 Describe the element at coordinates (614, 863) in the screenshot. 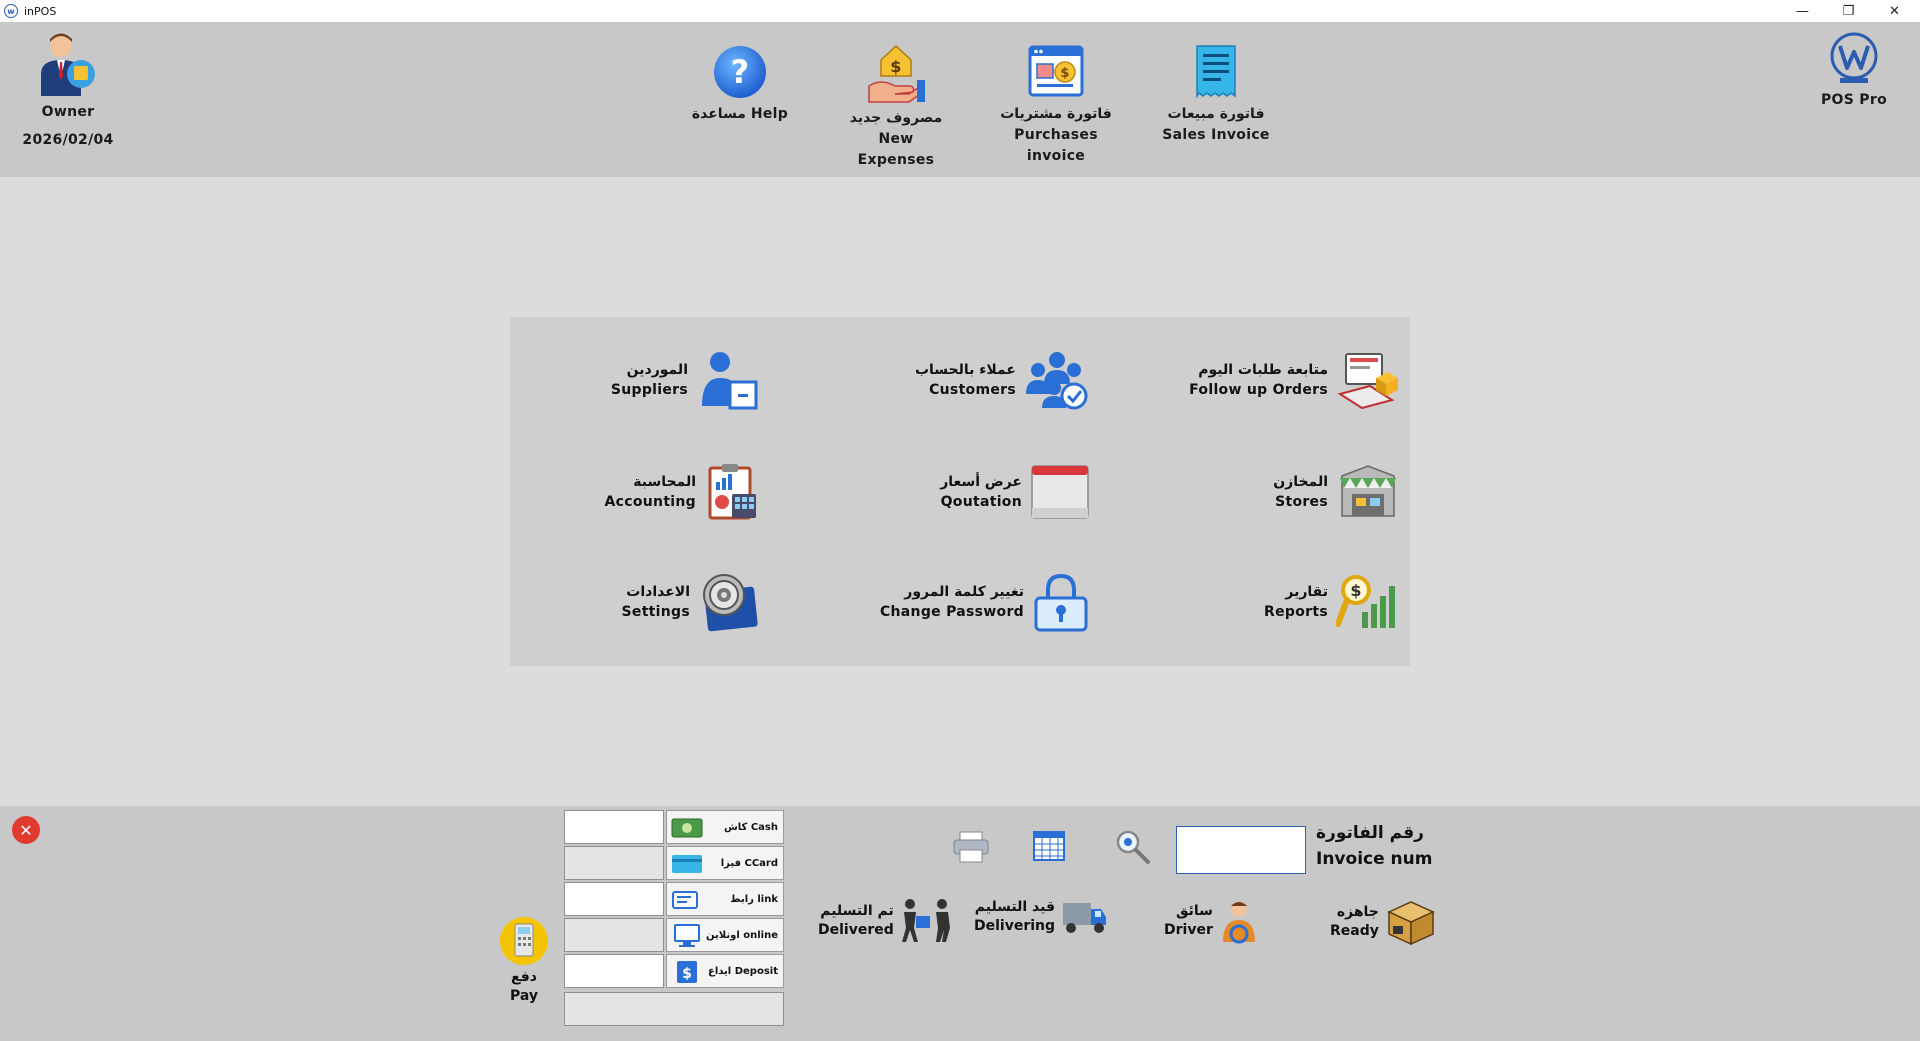

I see `ccard-amount-input` at that location.